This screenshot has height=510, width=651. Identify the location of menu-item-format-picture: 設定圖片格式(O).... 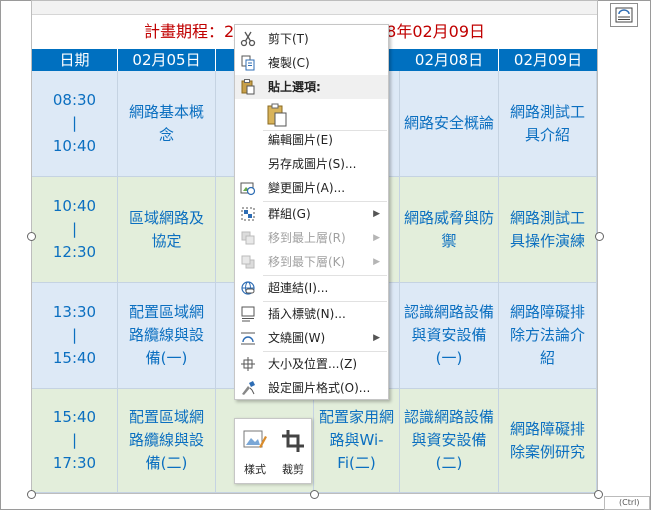
(311, 388).